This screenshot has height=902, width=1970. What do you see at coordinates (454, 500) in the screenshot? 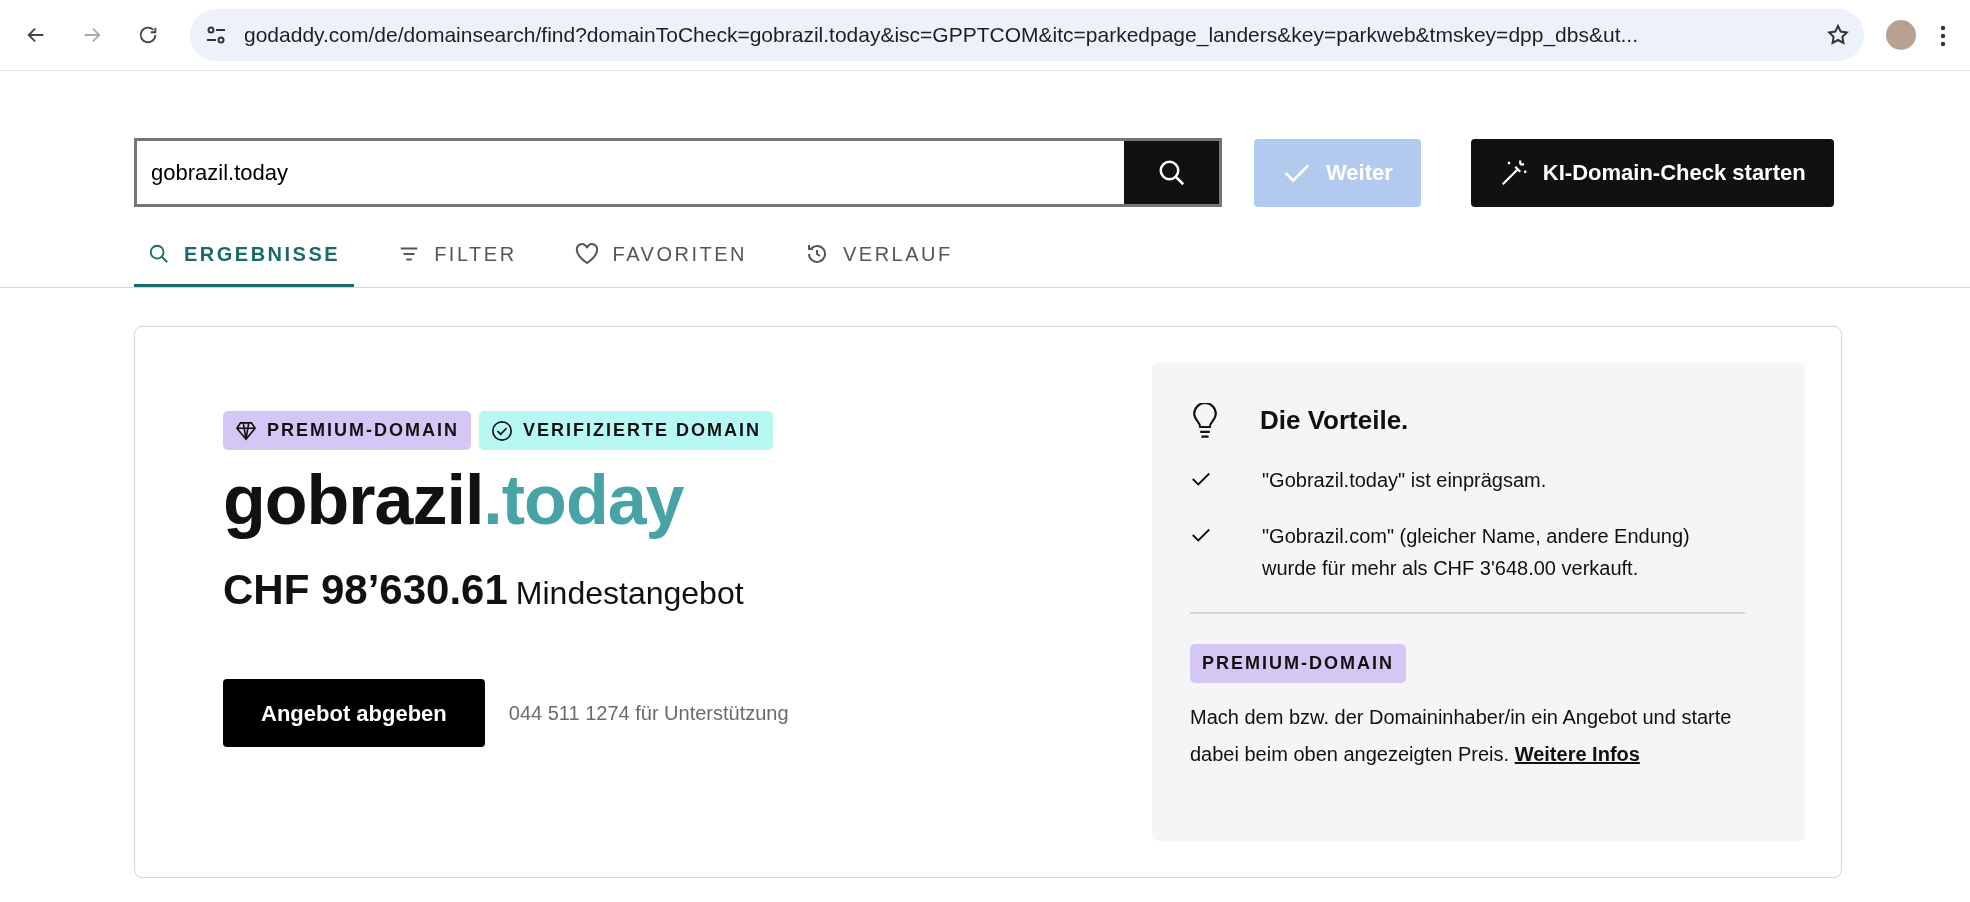
I see `domain-name: gobrazil.today` at bounding box center [454, 500].